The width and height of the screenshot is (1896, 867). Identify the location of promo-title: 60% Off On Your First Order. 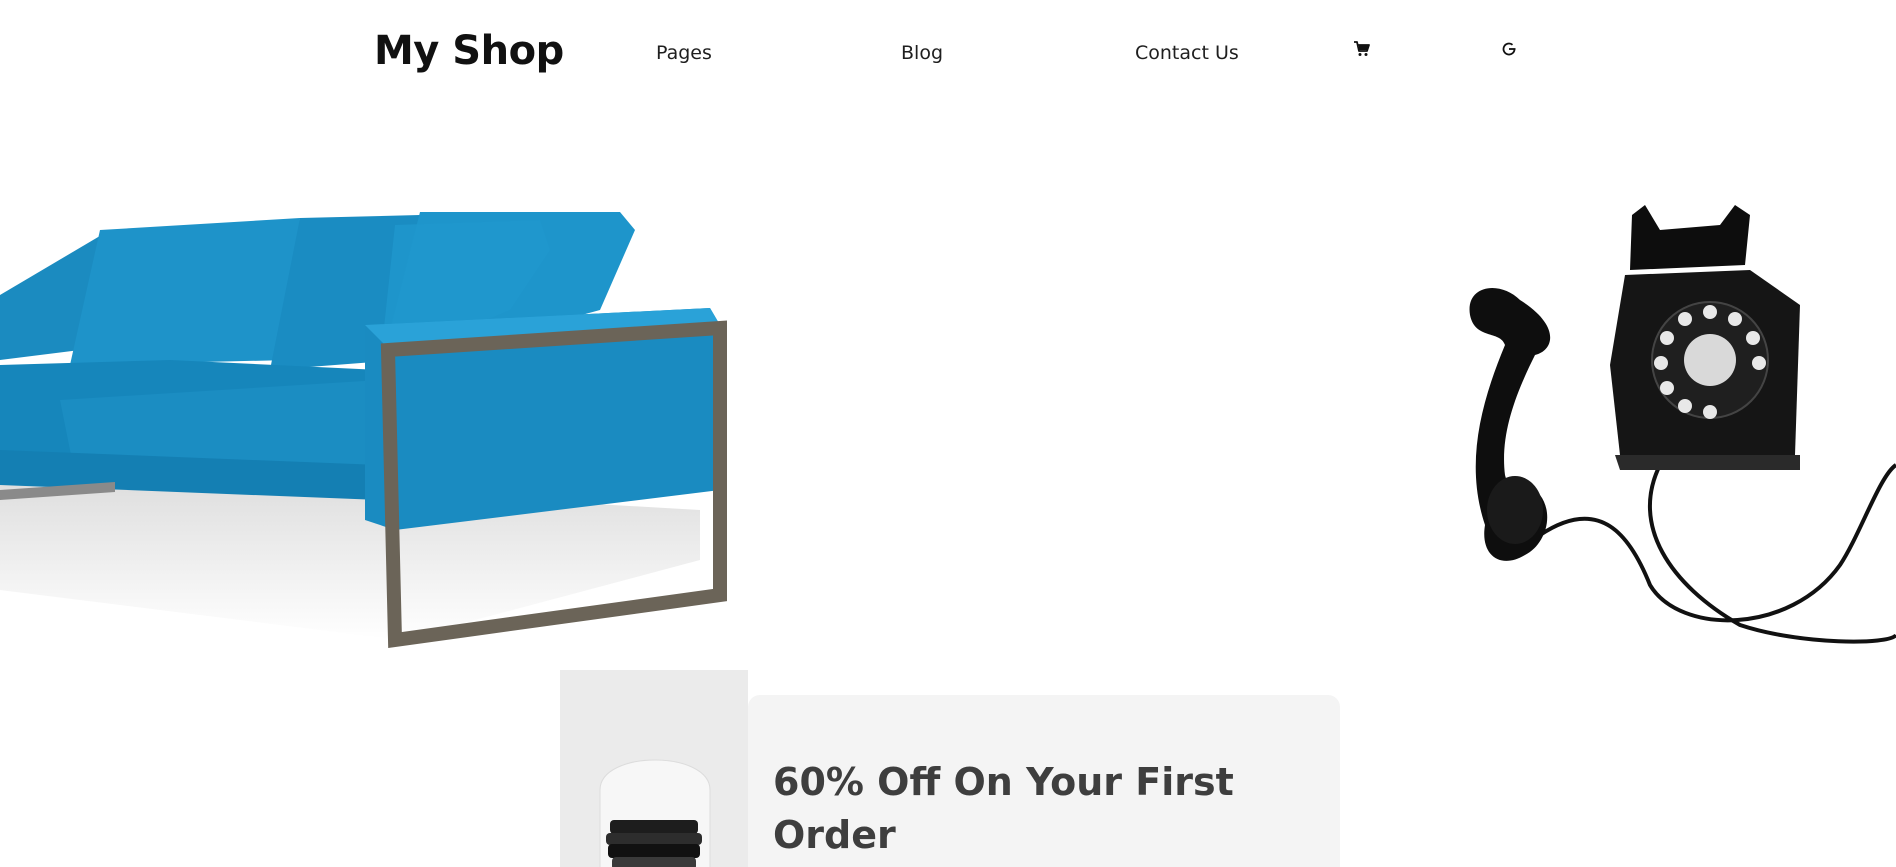
(1008, 809).